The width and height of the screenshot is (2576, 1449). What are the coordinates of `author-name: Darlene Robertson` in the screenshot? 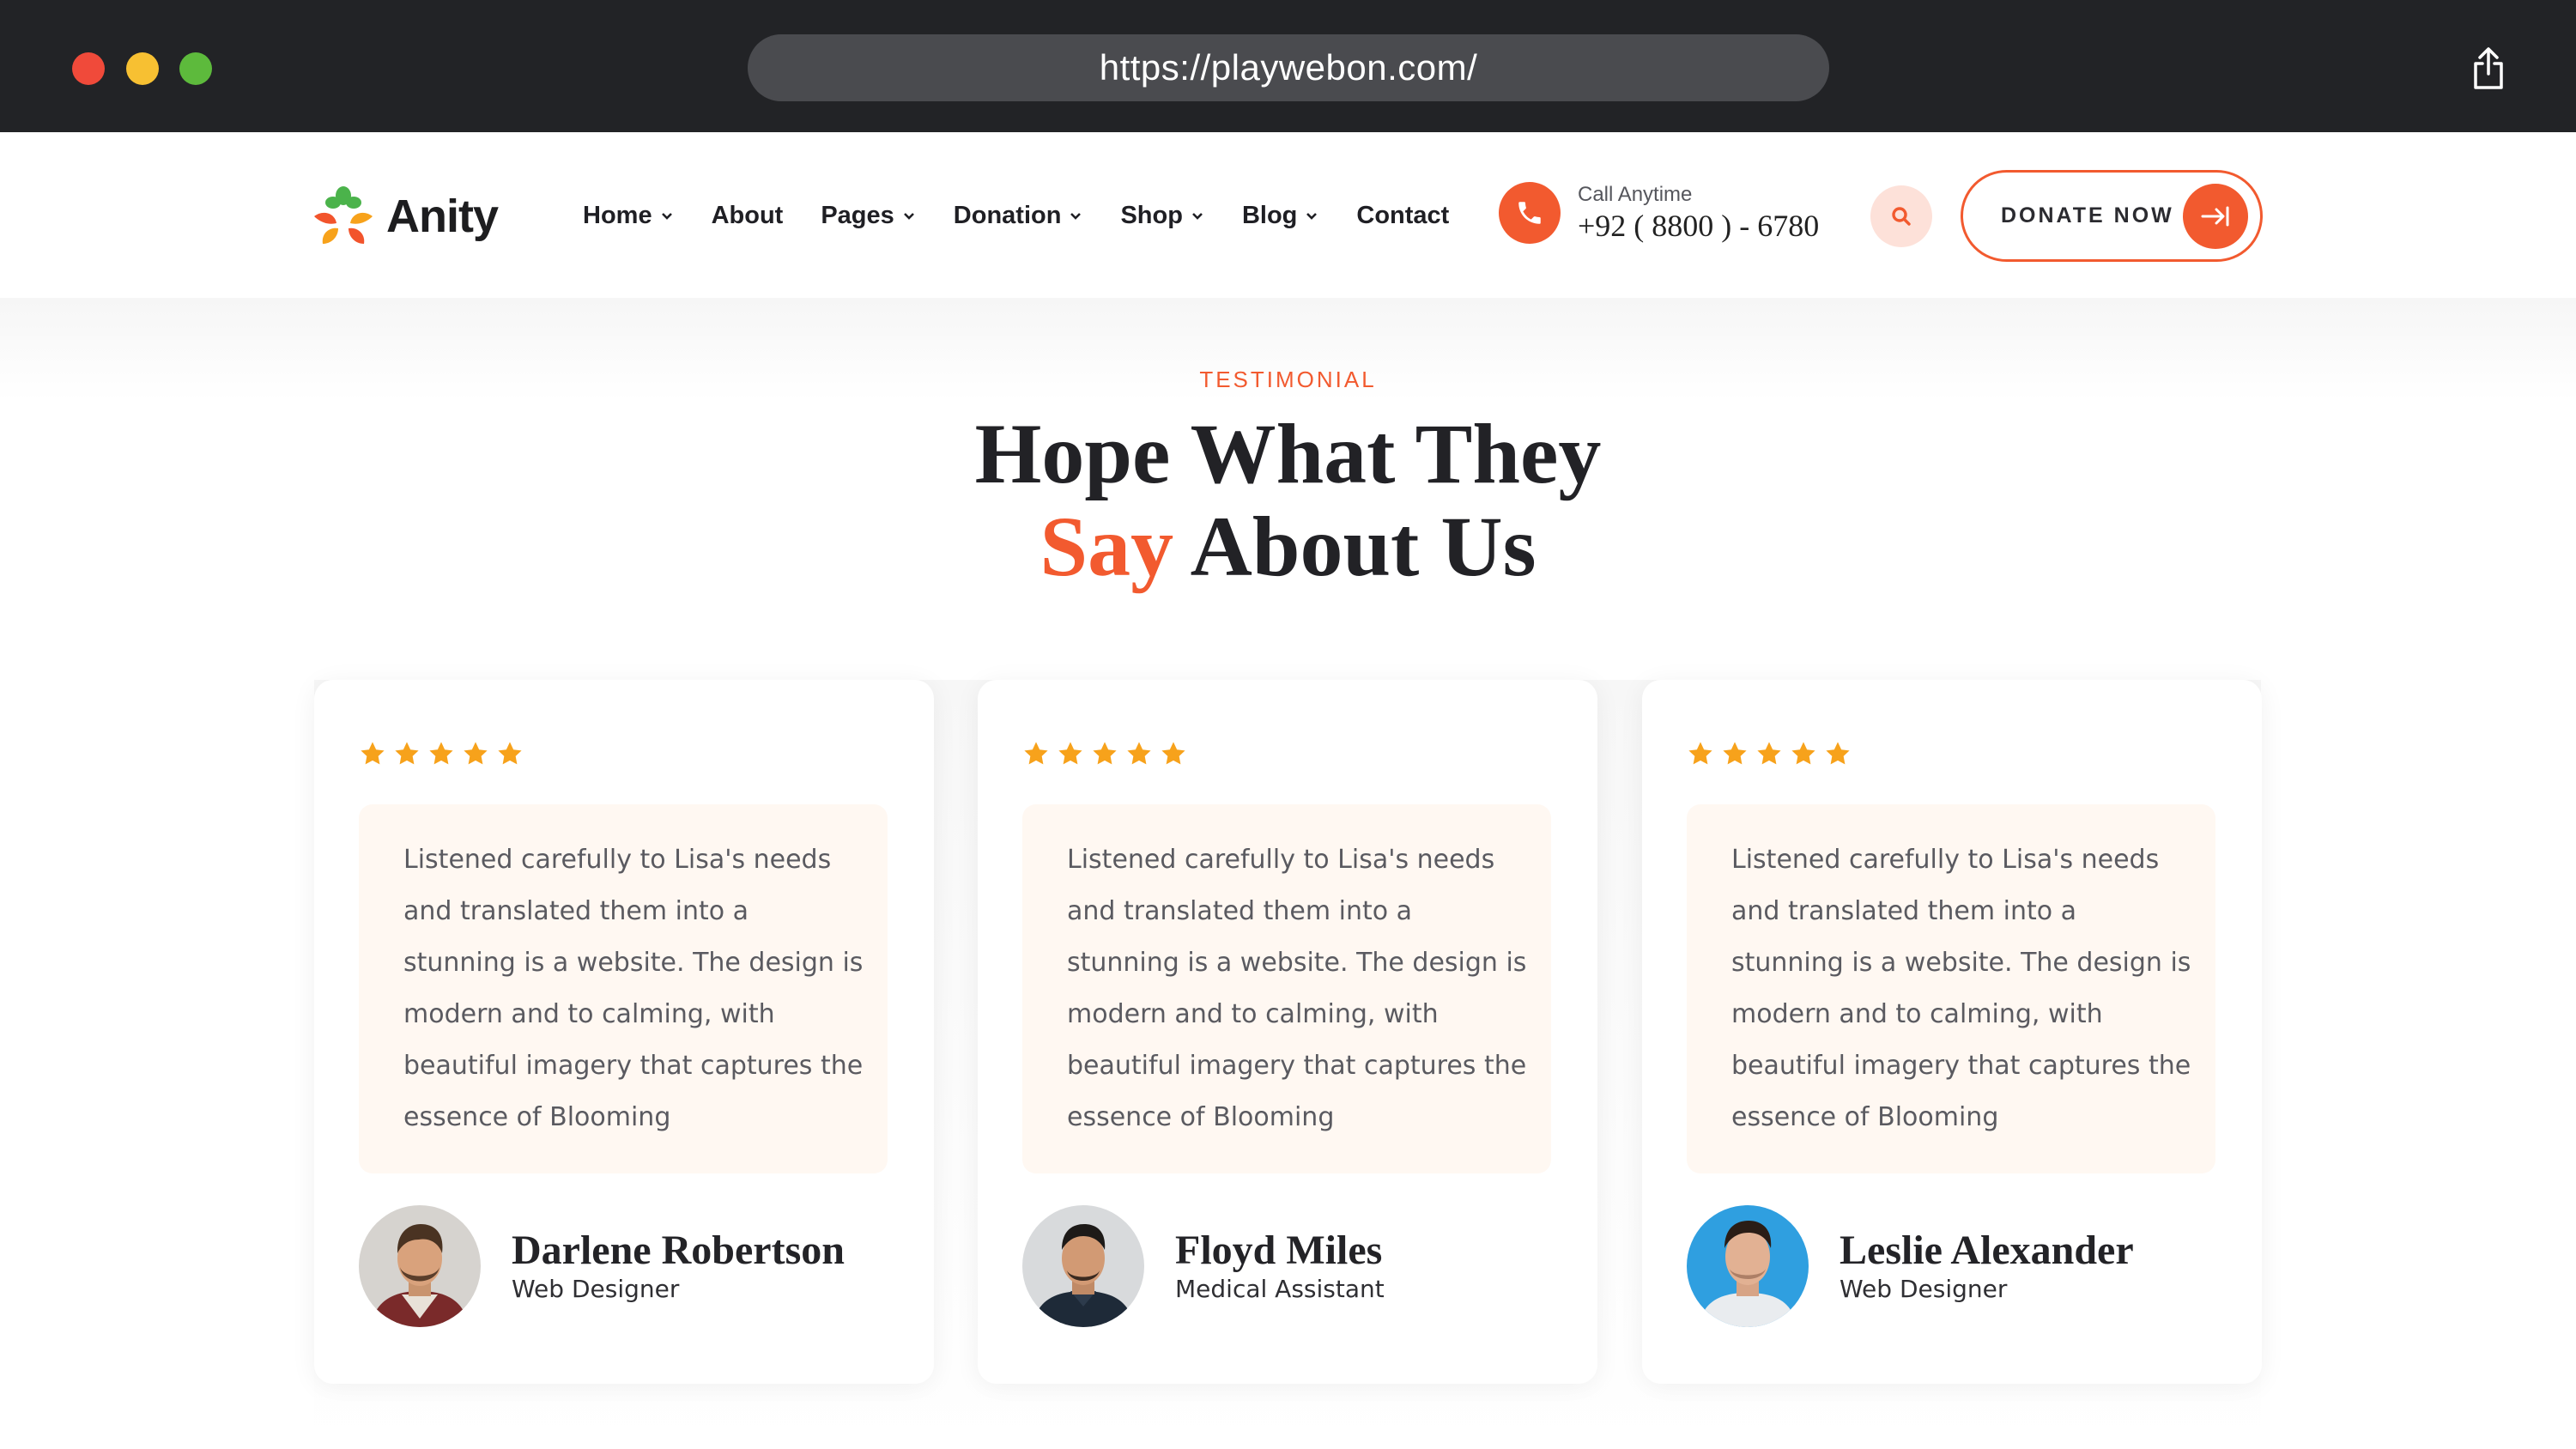 It's located at (678, 1250).